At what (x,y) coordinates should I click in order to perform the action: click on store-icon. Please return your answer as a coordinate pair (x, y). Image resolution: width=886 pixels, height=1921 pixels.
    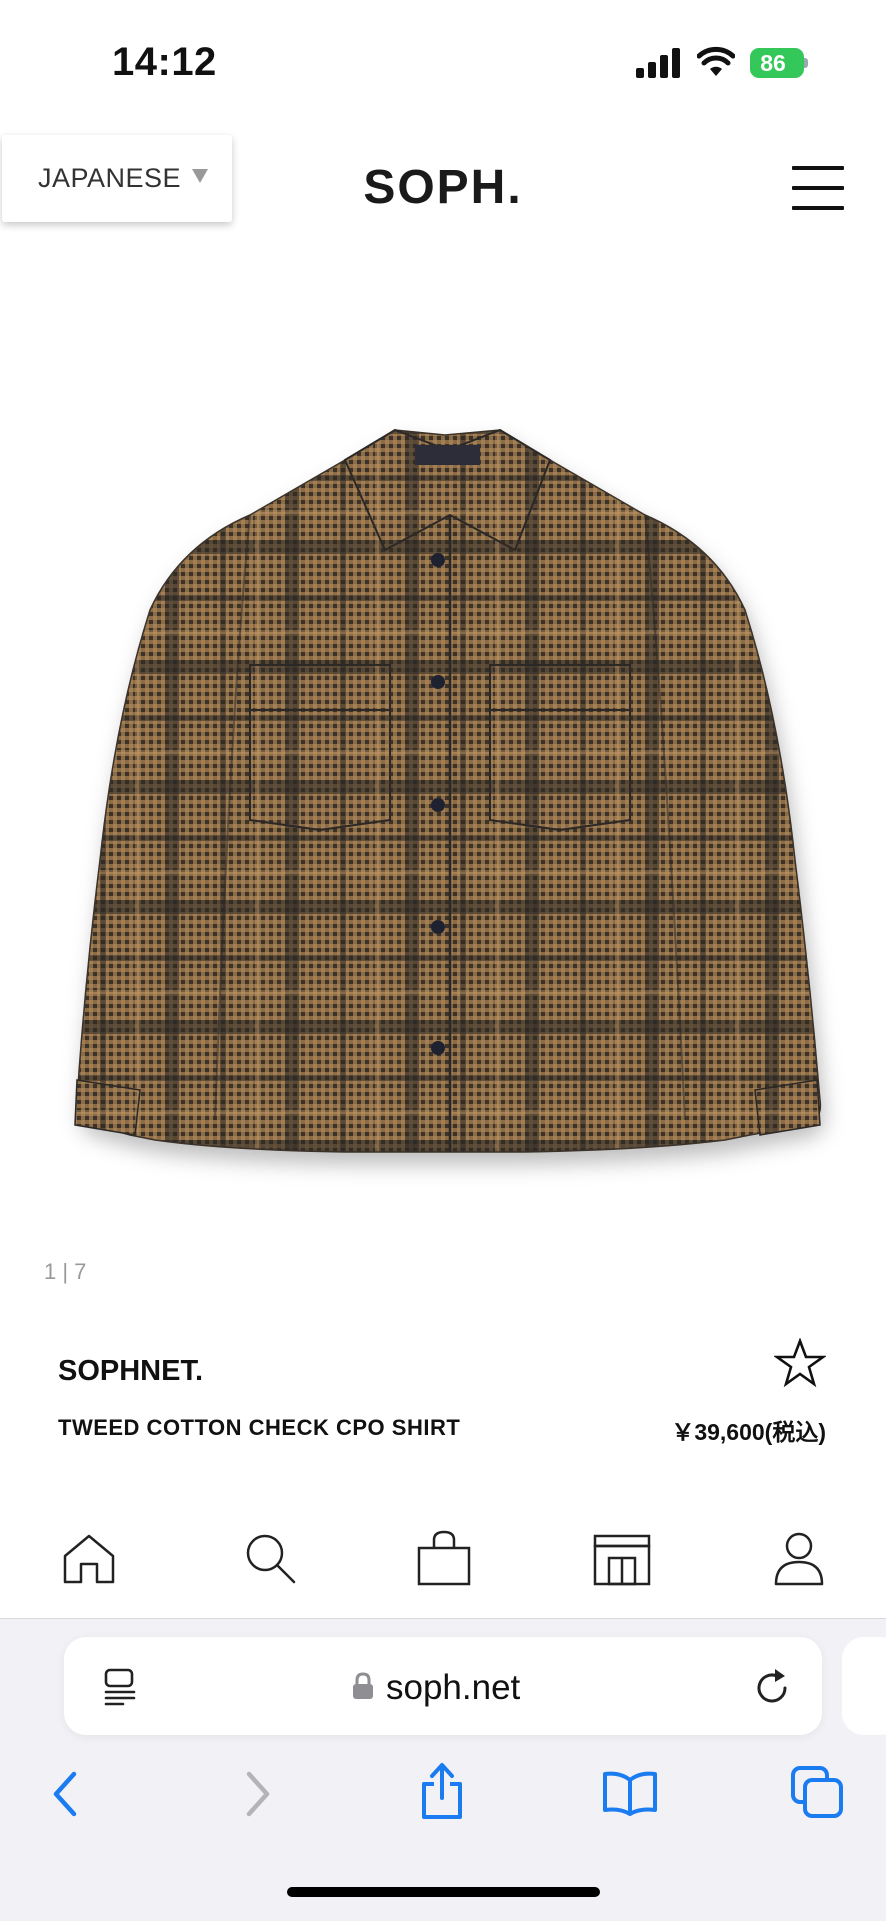
    Looking at the image, I should click on (622, 1558).